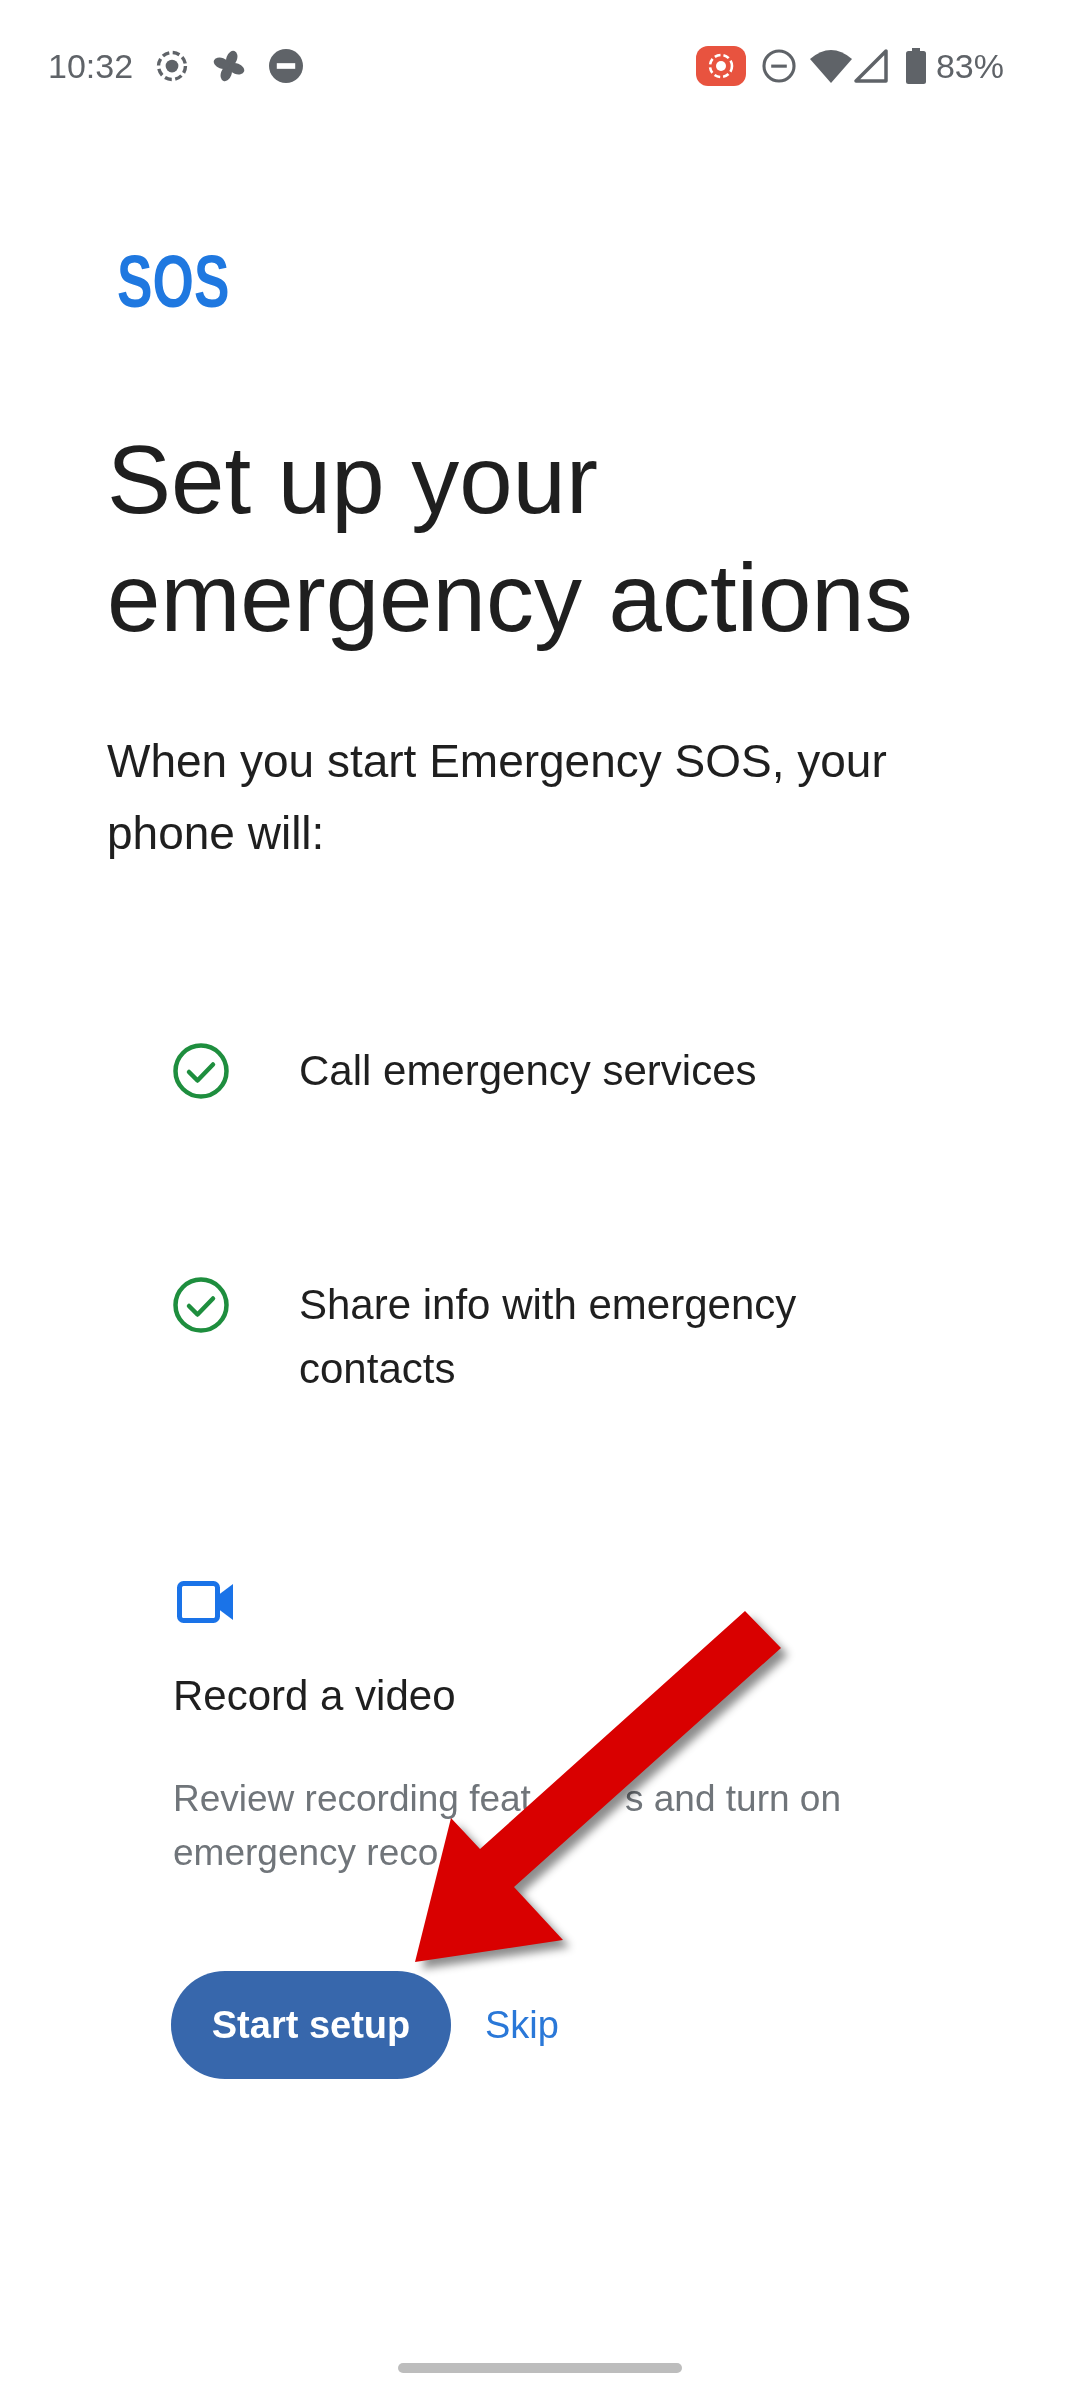 This screenshot has width=1080, height=2400. What do you see at coordinates (497, 797) in the screenshot?
I see `intro-text: When you start Emergency SOS, your phone will:` at bounding box center [497, 797].